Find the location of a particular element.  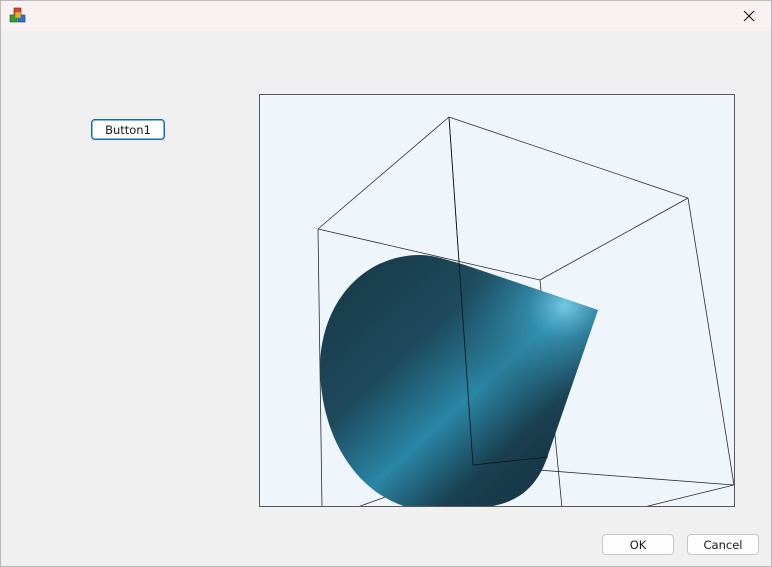

title-bar is located at coordinates (386, 16).